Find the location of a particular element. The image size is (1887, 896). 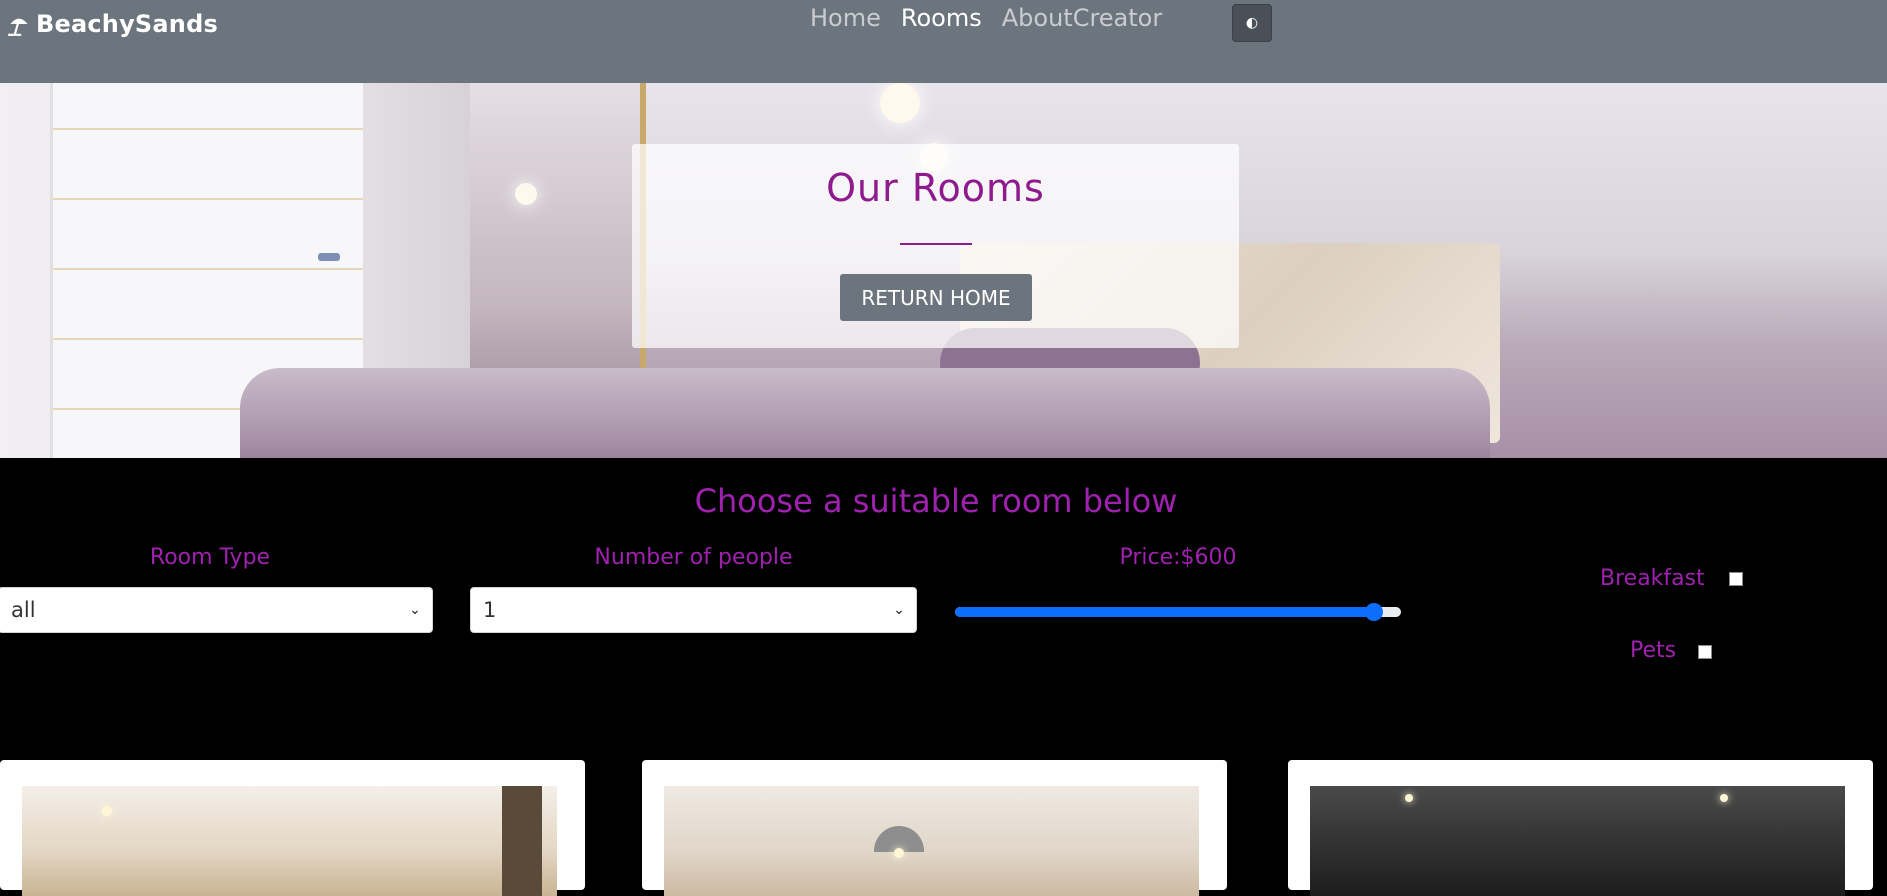

nav-link-rooms: Rooms is located at coordinates (941, 18).